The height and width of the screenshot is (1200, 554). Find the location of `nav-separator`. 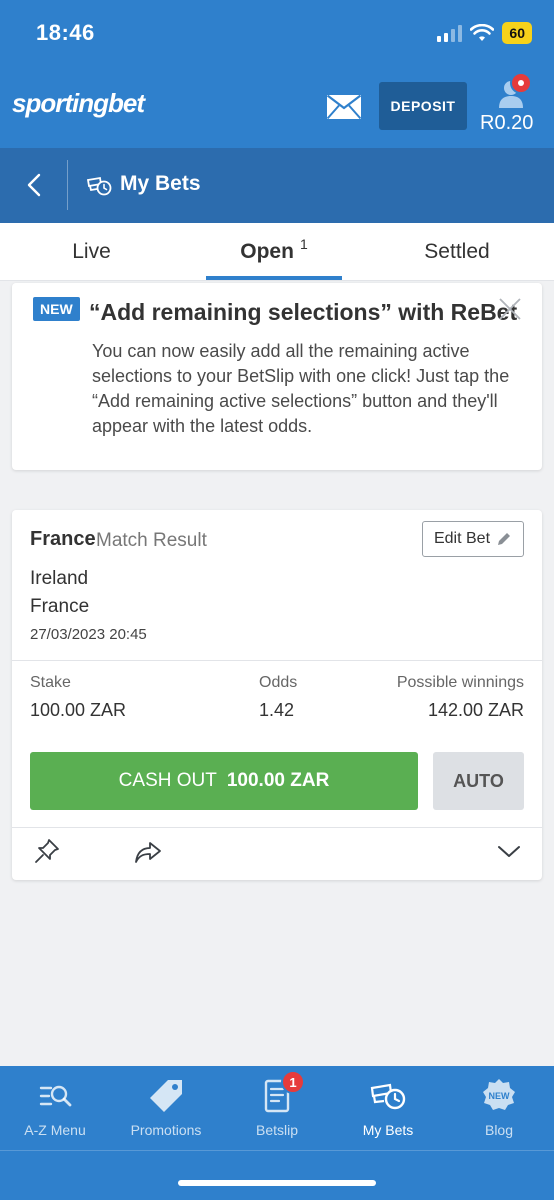

nav-separator is located at coordinates (277, 1150).